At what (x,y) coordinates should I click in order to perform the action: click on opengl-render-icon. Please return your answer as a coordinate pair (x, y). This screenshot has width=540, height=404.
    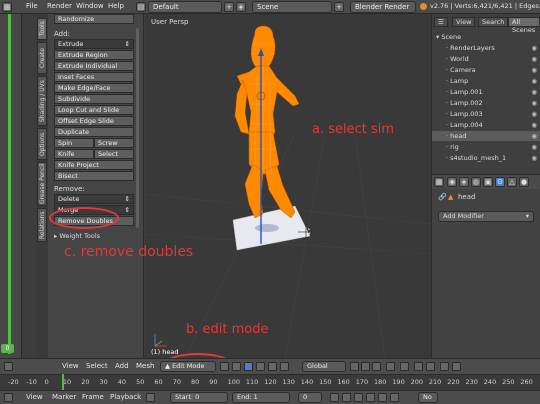
    Looking at the image, I should click on (444, 366).